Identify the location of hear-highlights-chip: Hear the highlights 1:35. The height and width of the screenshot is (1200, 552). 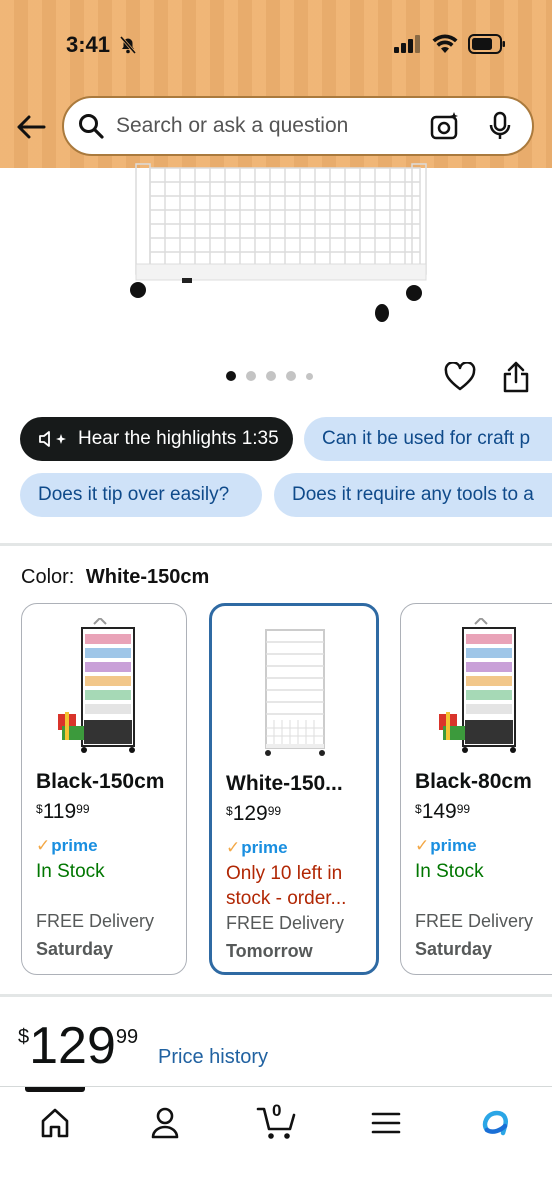
(156, 439).